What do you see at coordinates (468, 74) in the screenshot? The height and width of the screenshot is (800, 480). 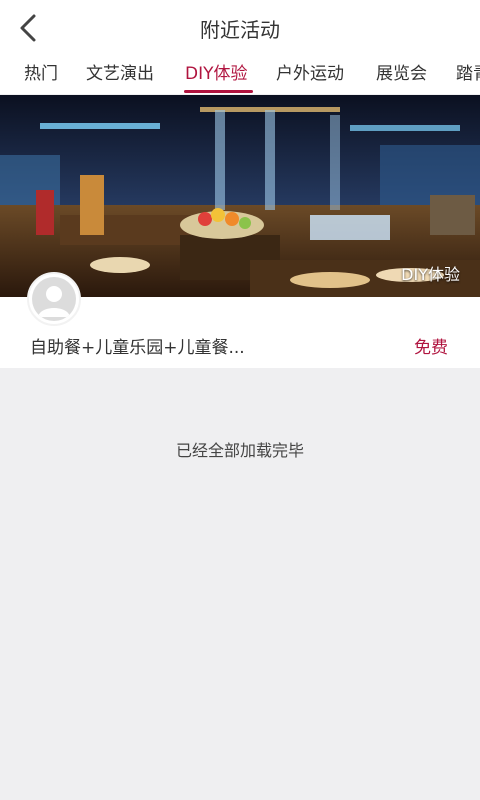 I see `tab-outing: 踏青` at bounding box center [468, 74].